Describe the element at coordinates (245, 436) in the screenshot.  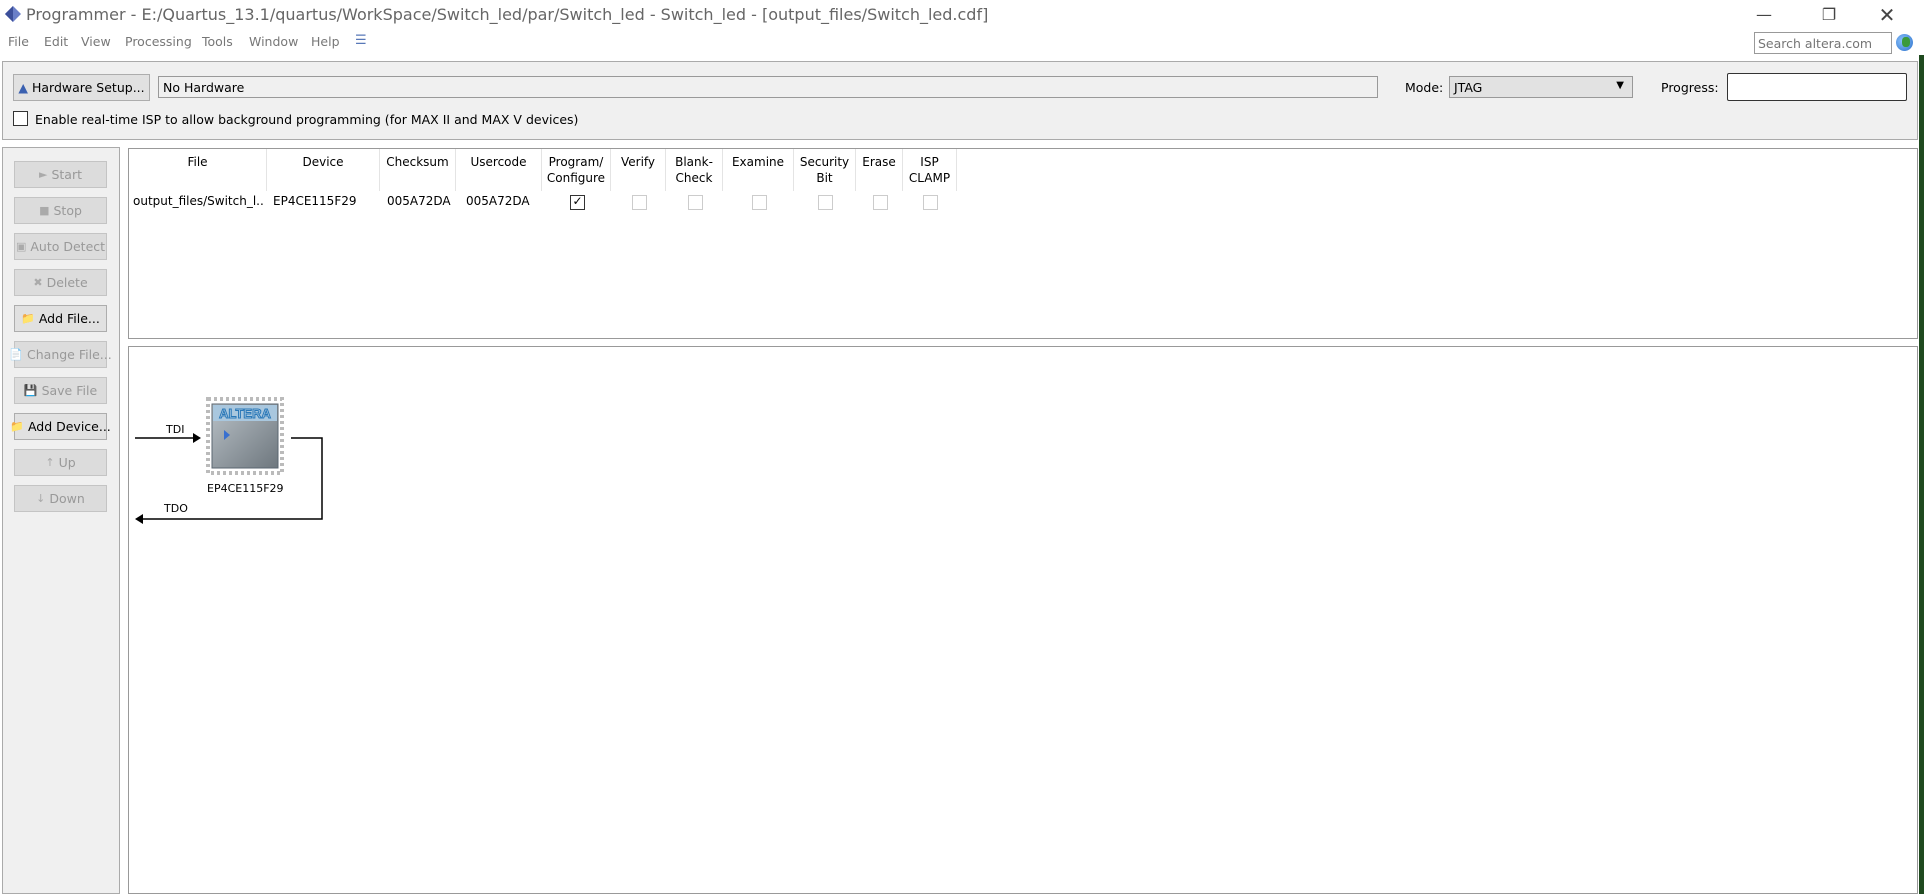
I see `device-chip: ALTERA` at that location.